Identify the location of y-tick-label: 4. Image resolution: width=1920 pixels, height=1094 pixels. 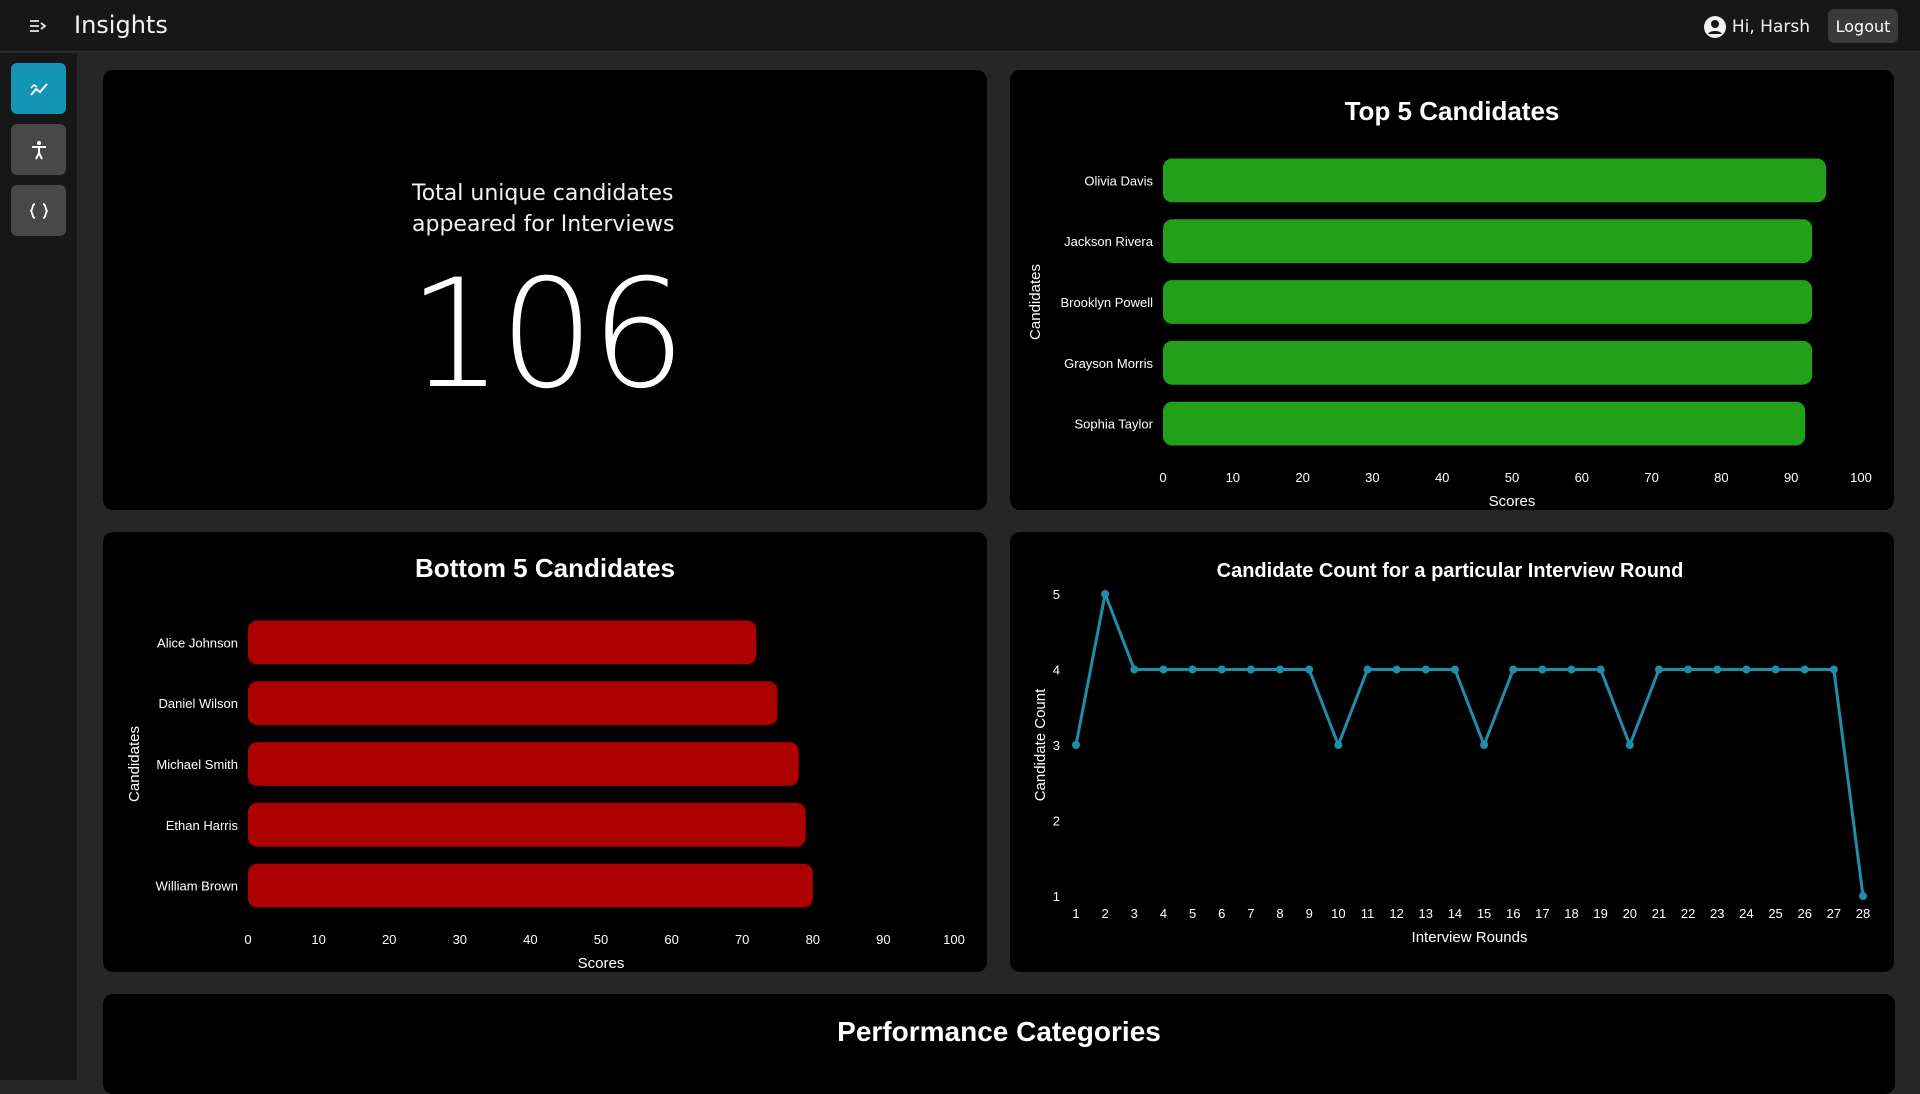
(1056, 670).